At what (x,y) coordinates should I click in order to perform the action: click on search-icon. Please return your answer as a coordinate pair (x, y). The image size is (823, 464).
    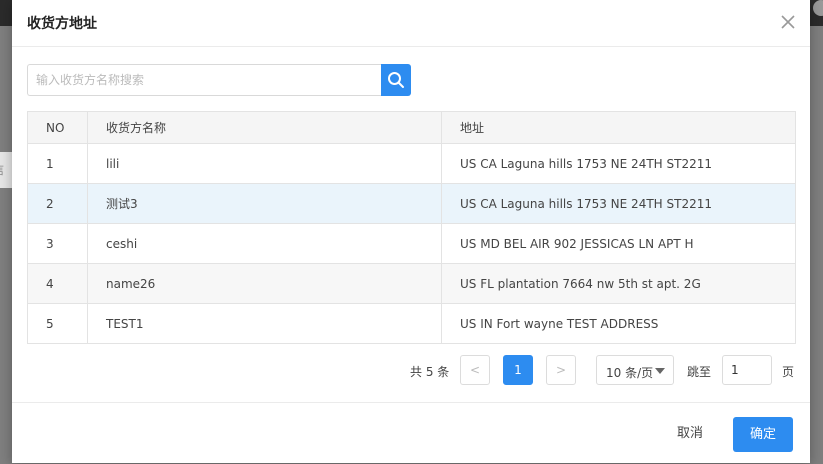
    Looking at the image, I should click on (396, 80).